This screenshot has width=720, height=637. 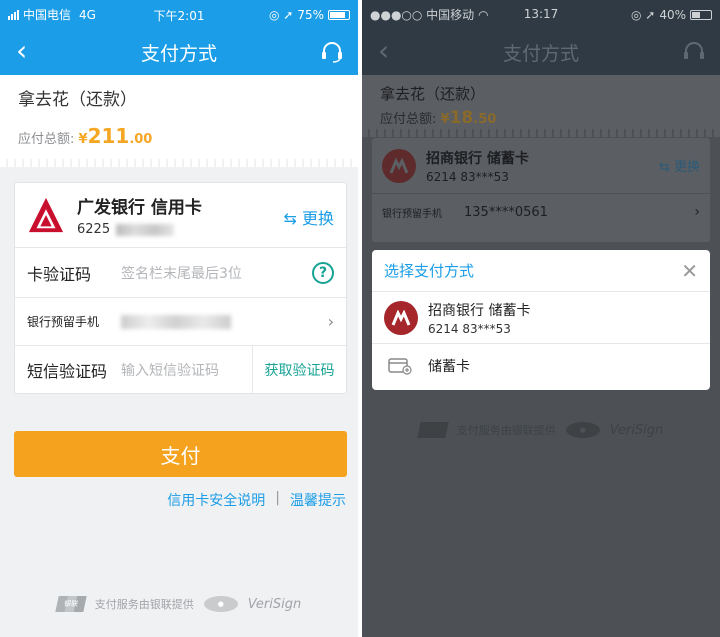 I want to click on pay-button: 支付, so click(x=180, y=454).